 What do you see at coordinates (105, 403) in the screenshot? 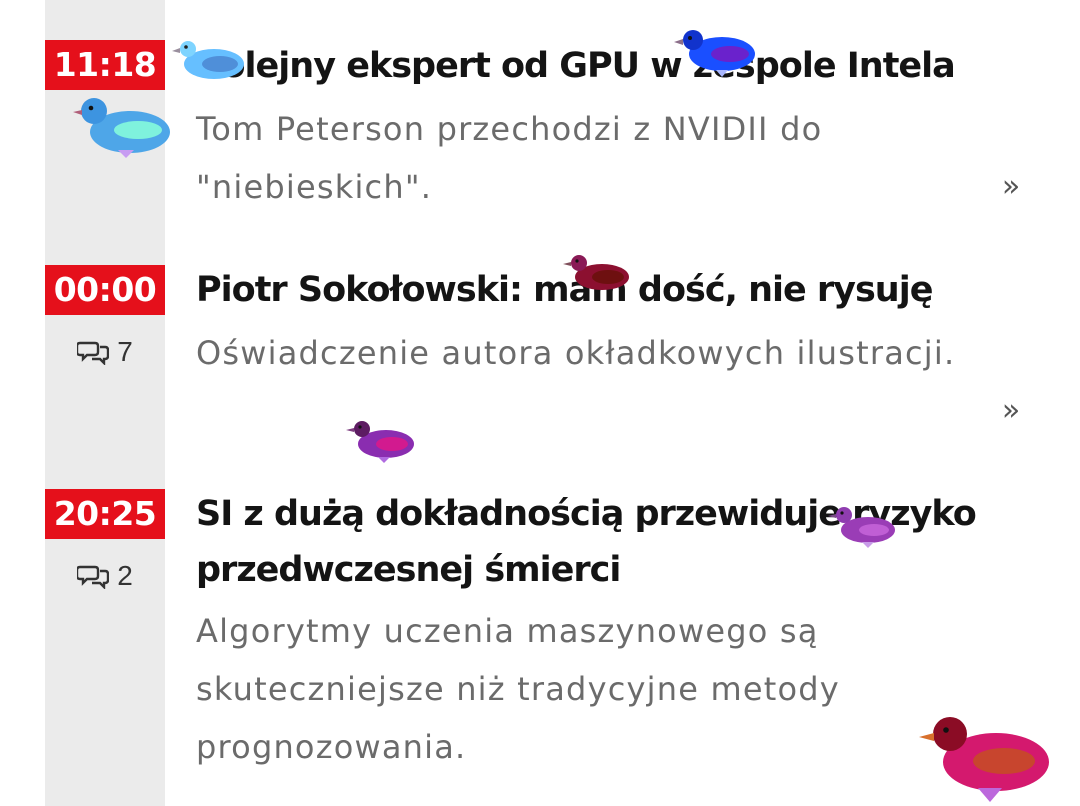
I see `timeline-rail` at bounding box center [105, 403].